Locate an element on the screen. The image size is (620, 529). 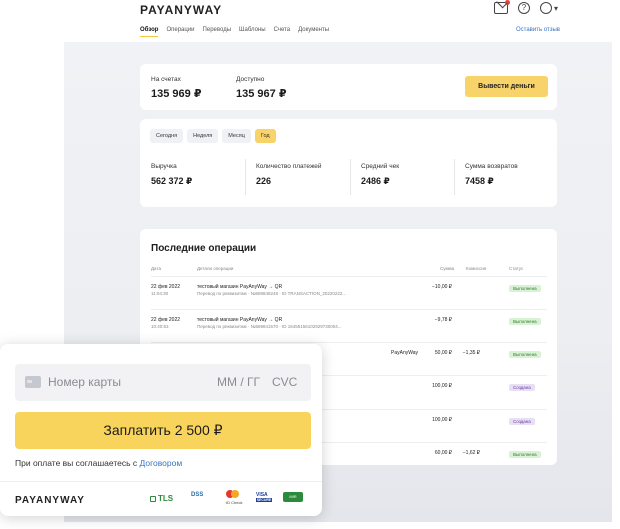
row-fee: −1,62 ₽ is located at coordinates (471, 453).